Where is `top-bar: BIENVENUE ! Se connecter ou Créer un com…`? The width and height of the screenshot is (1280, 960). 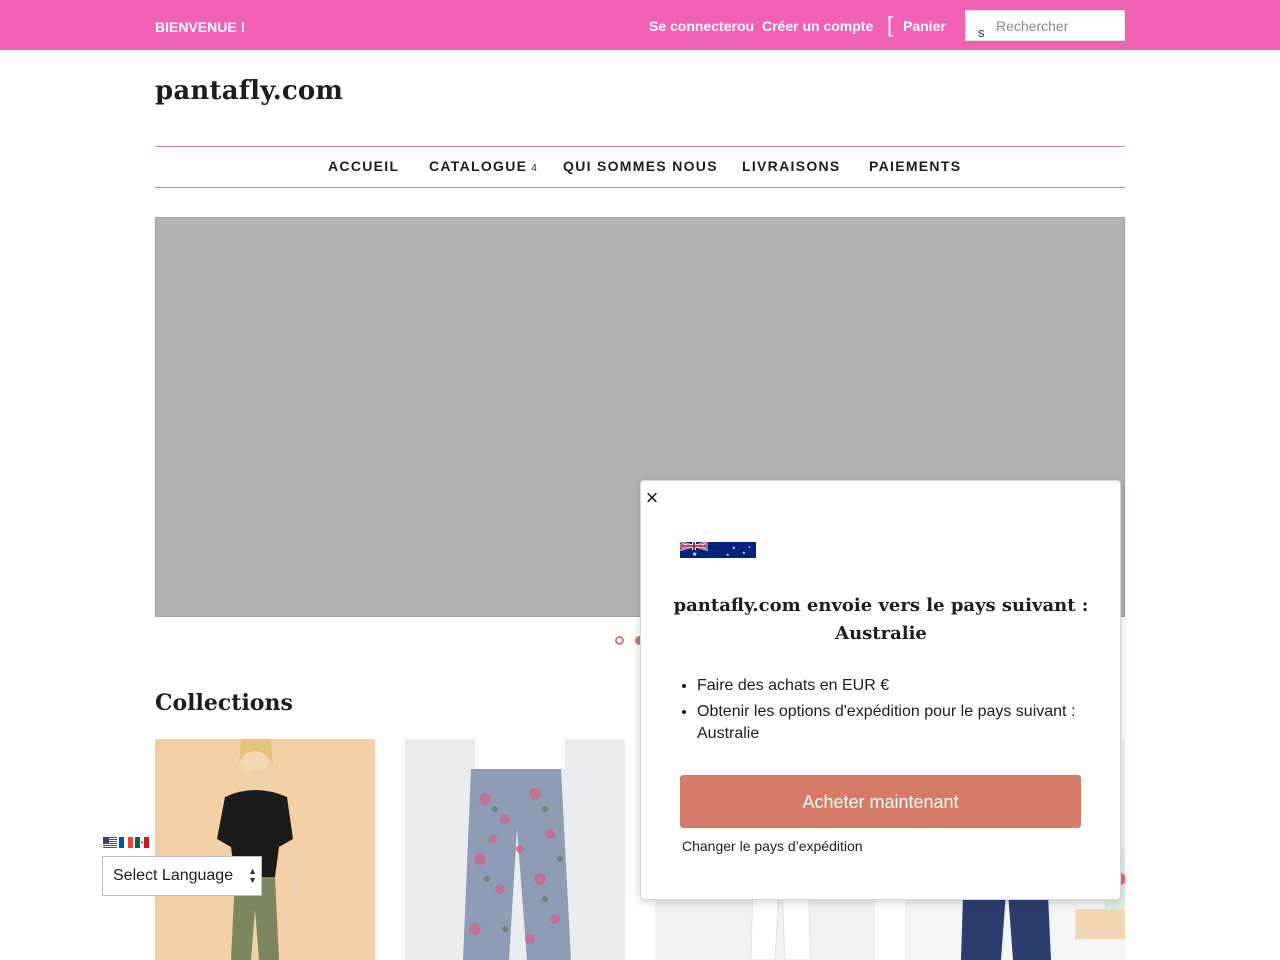
top-bar: BIENVENUE ! Se connecter ou Créer un com… is located at coordinates (640, 25).